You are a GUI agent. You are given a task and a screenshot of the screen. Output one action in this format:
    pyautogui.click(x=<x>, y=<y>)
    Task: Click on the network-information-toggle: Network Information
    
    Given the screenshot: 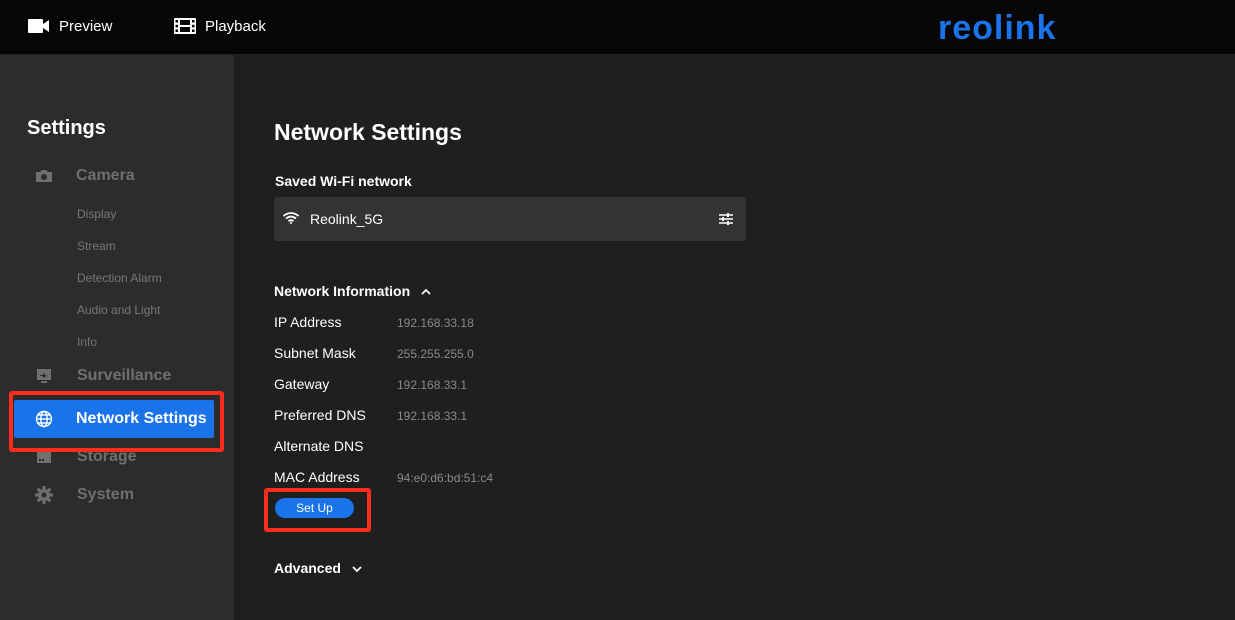 What is the action you would take?
    pyautogui.click(x=353, y=291)
    